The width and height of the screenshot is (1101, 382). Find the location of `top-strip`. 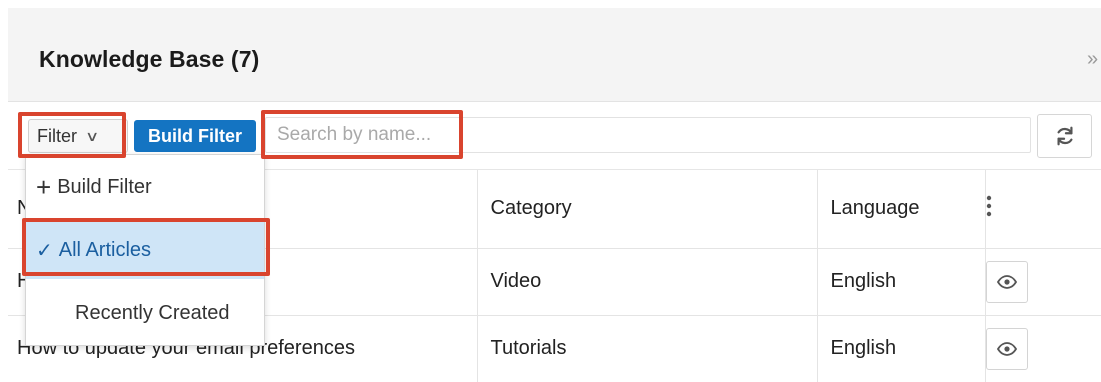

top-strip is located at coordinates (550, 4).